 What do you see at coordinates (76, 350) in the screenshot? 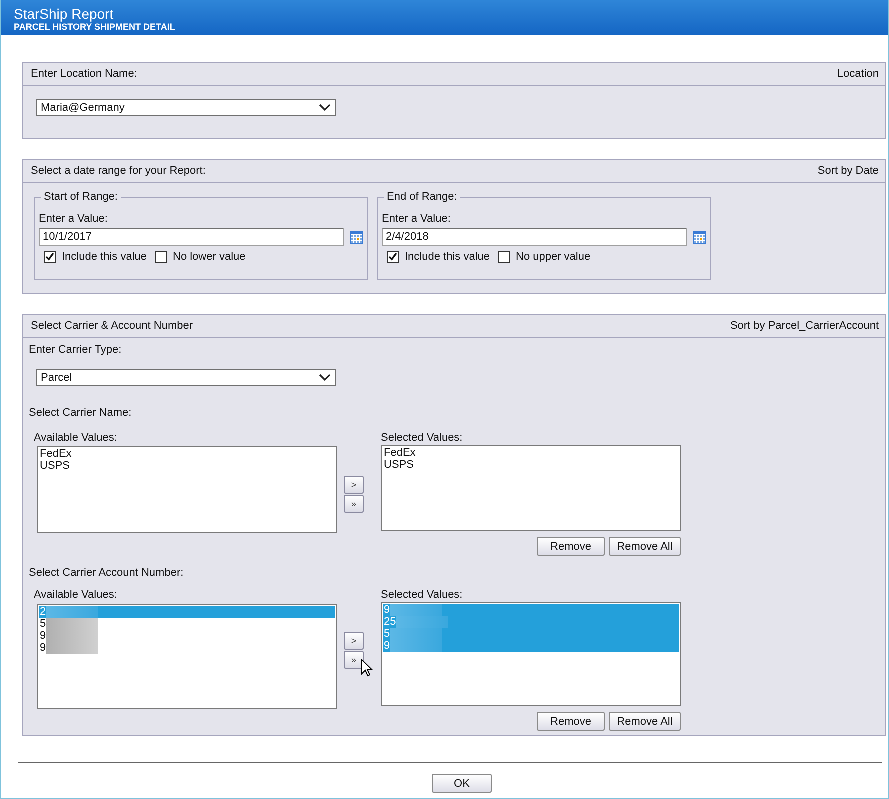
I see `field-label: Enter Carrier Type:` at bounding box center [76, 350].